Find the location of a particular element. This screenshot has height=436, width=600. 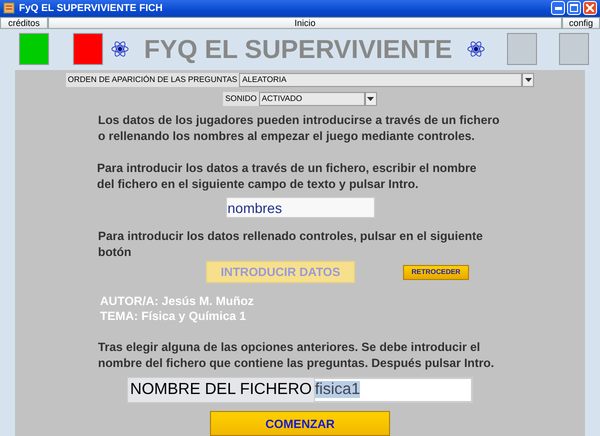

close-button is located at coordinates (590, 8).